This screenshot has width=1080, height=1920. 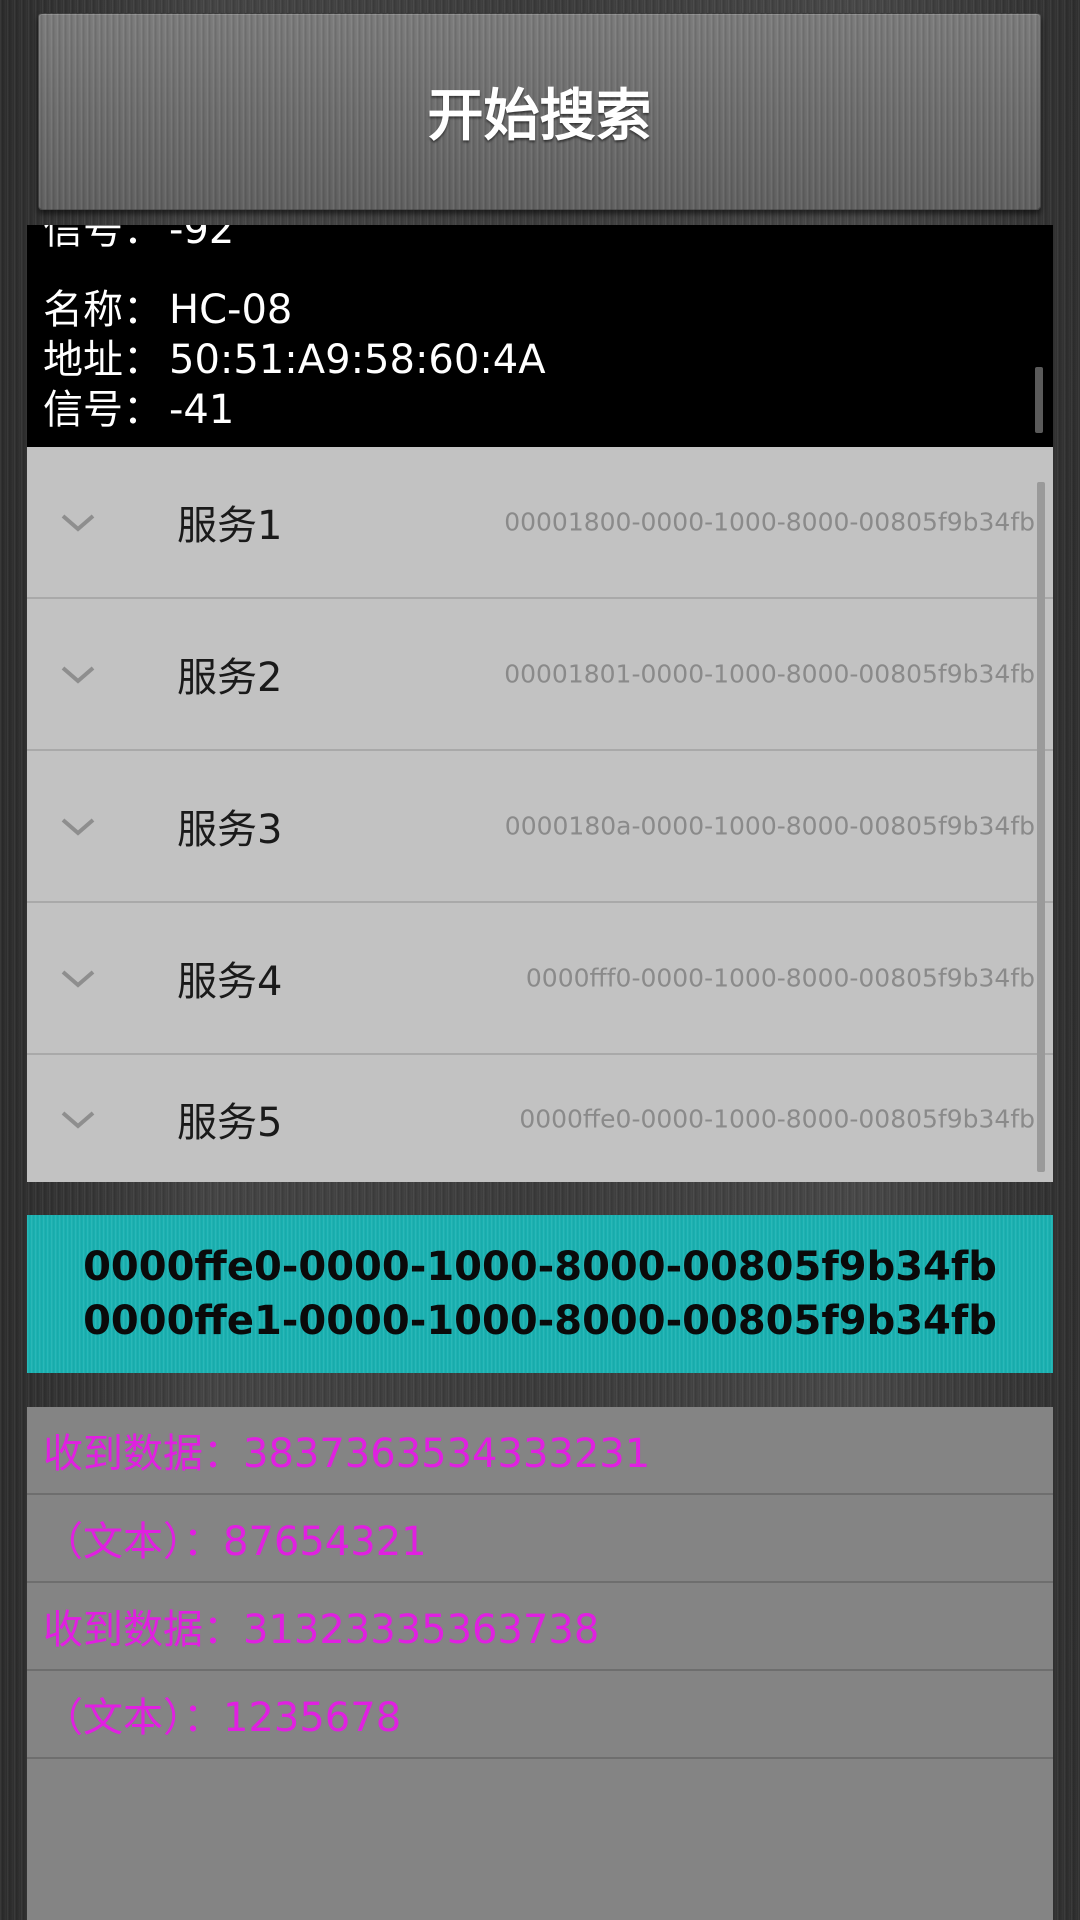 What do you see at coordinates (103, 360) in the screenshot?
I see `address-label: 地址：` at bounding box center [103, 360].